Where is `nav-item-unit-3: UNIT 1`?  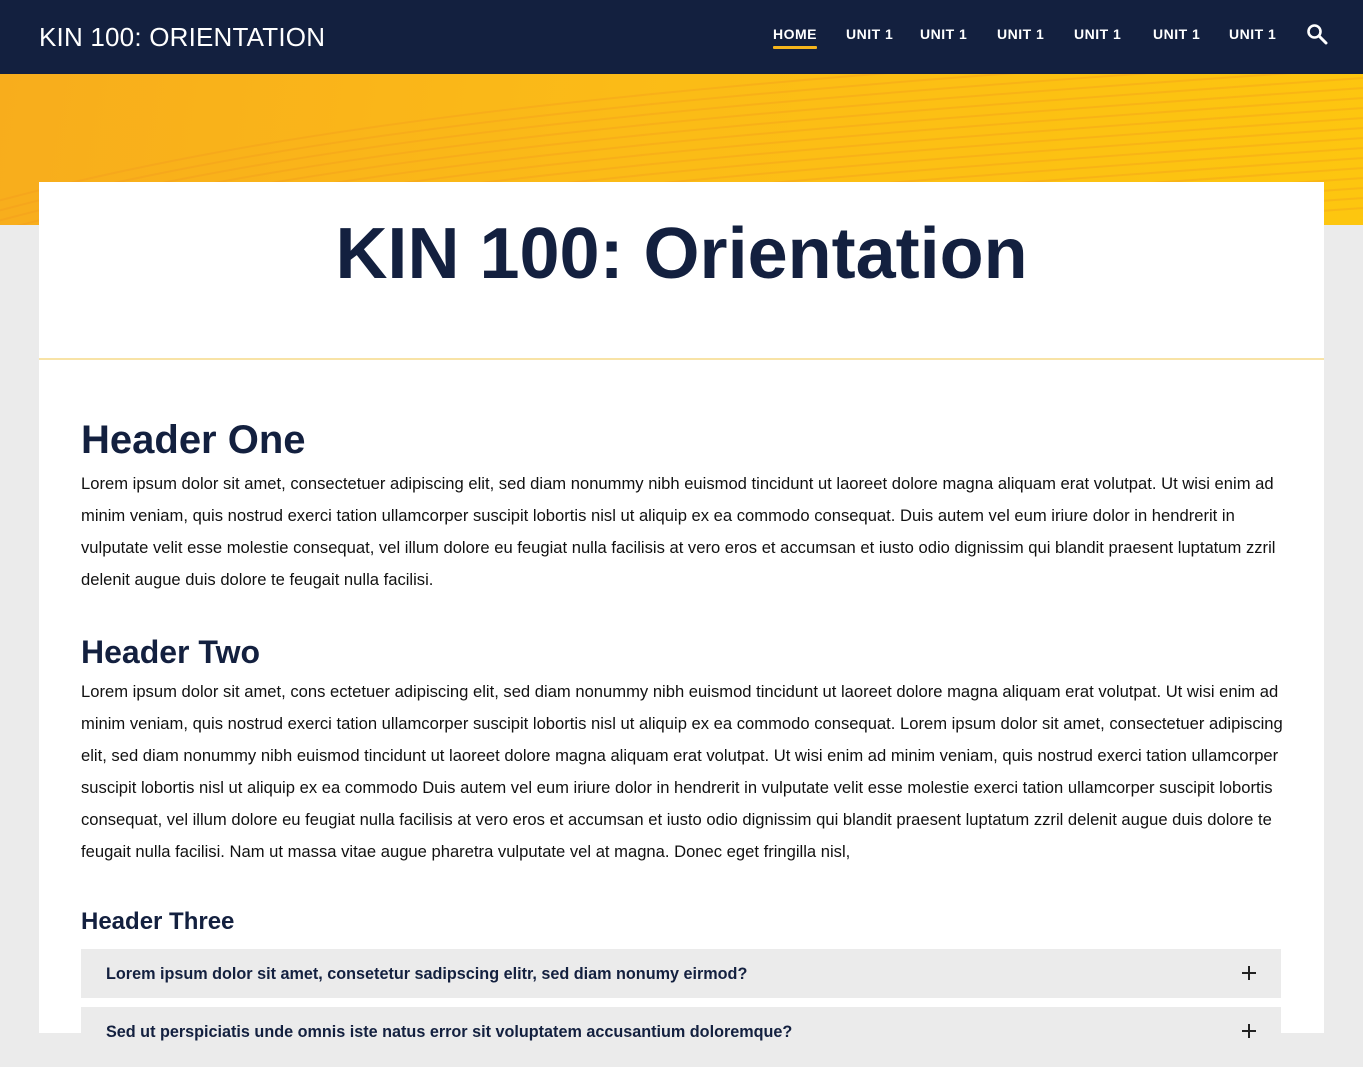 nav-item-unit-3: UNIT 1 is located at coordinates (1020, 34).